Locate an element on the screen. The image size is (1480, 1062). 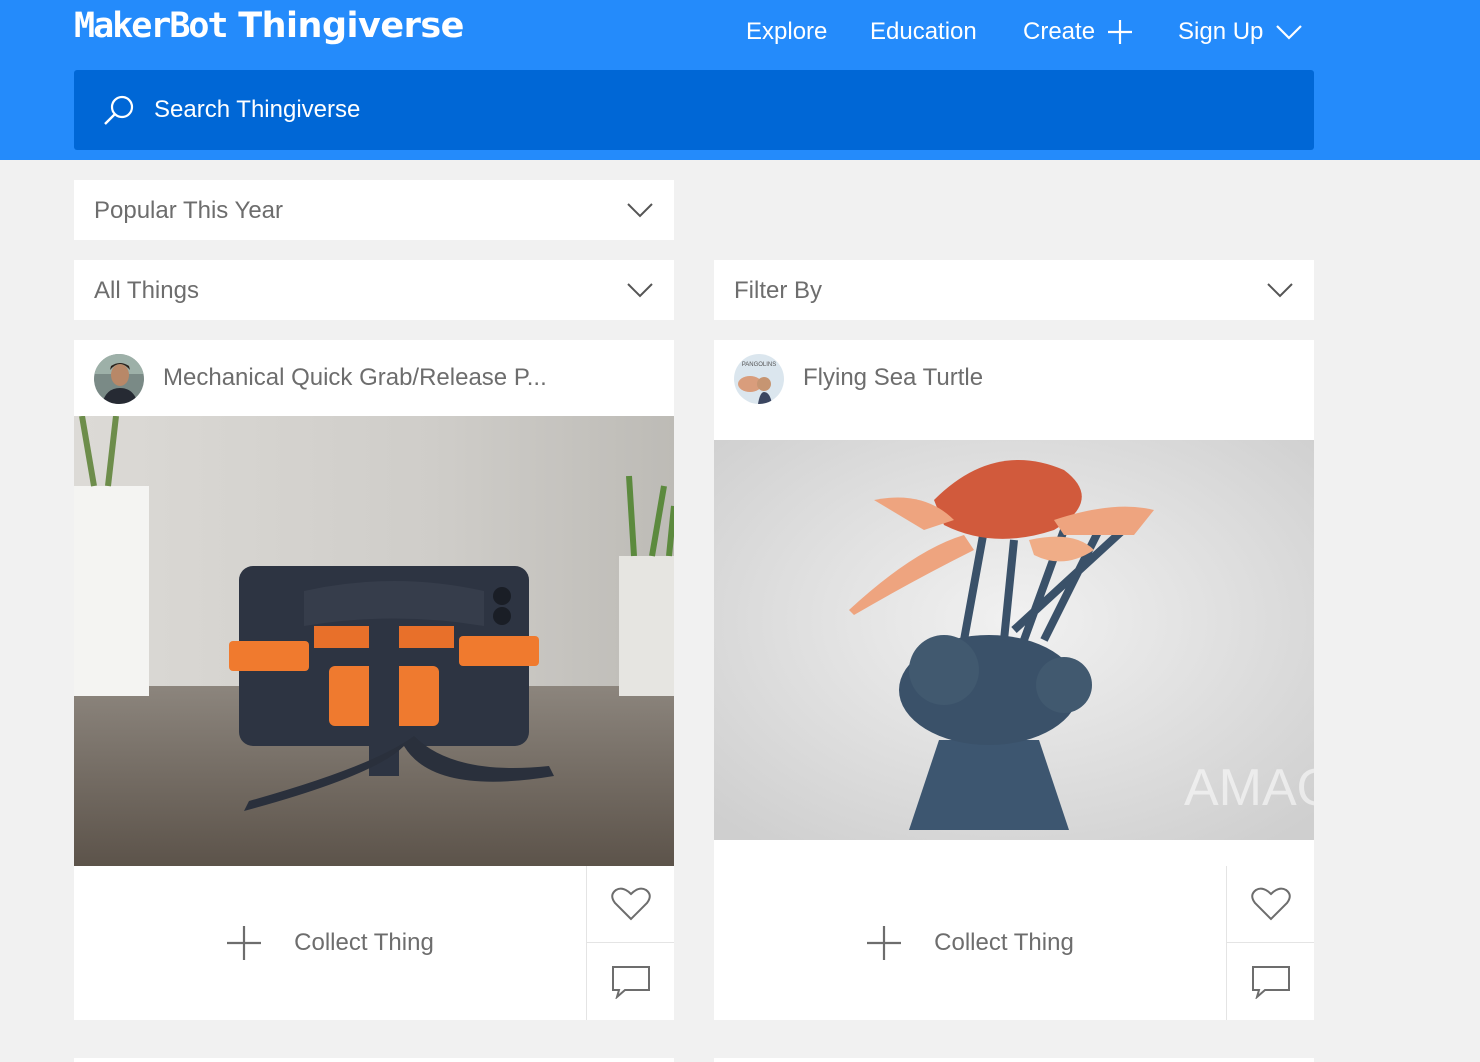
logo-makerbot: MakerBot is located at coordinates (151, 26).